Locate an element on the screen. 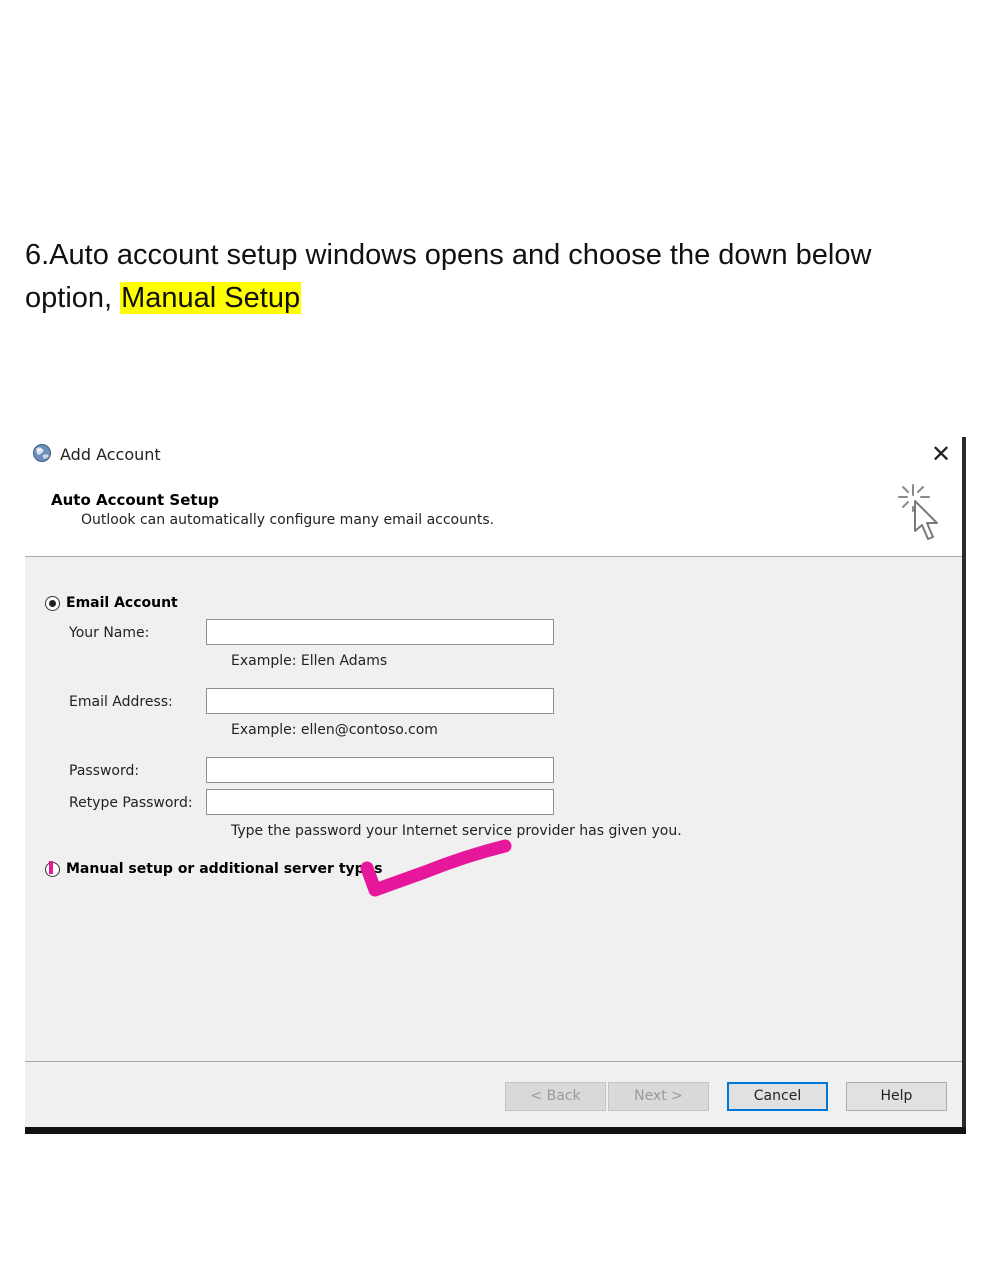 The image size is (1000, 1276). section-title: Auto Account Setup is located at coordinates (135, 500).